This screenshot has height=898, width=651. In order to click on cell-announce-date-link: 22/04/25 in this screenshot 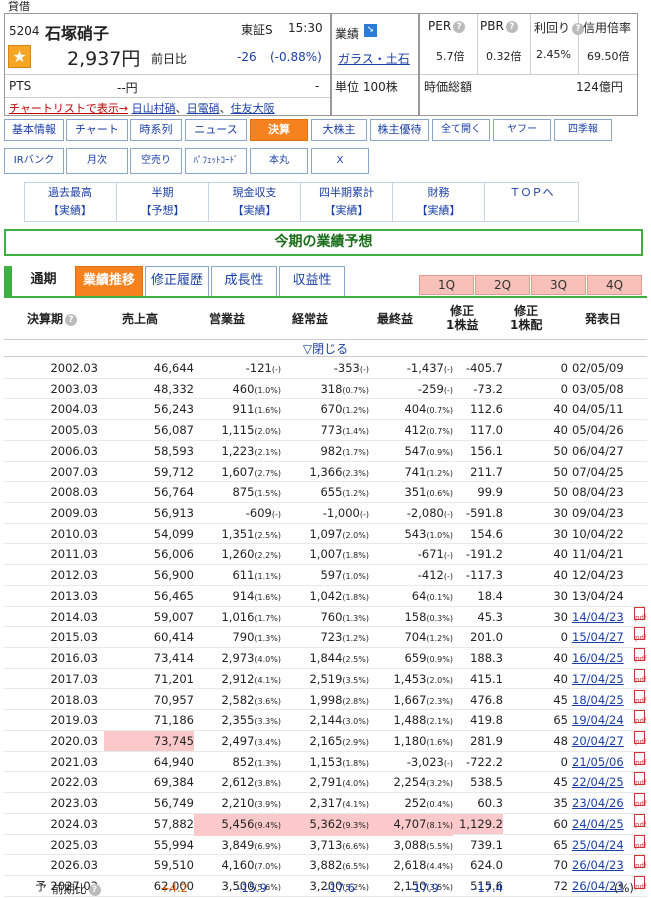, I will do `click(602, 782)`.